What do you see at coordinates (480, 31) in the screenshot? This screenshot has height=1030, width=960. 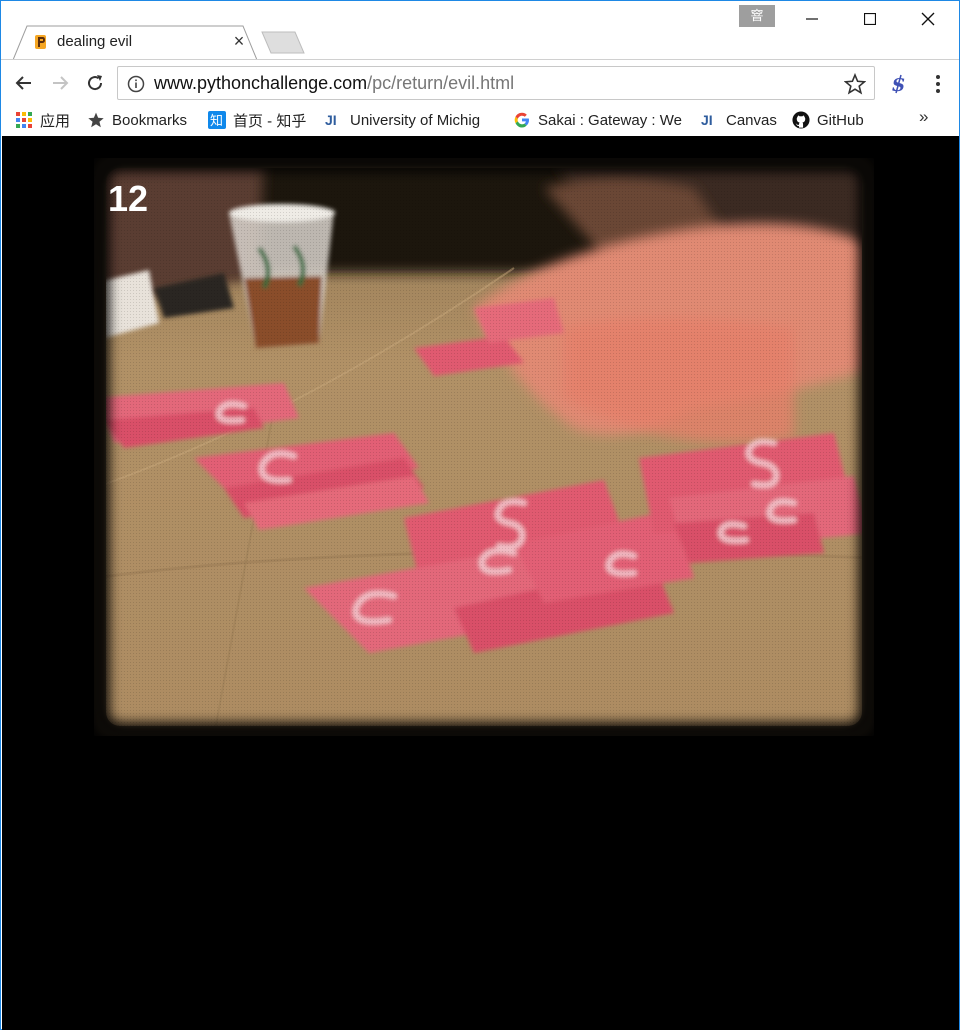 I see `tab-strip: dealing evil × 窨` at bounding box center [480, 31].